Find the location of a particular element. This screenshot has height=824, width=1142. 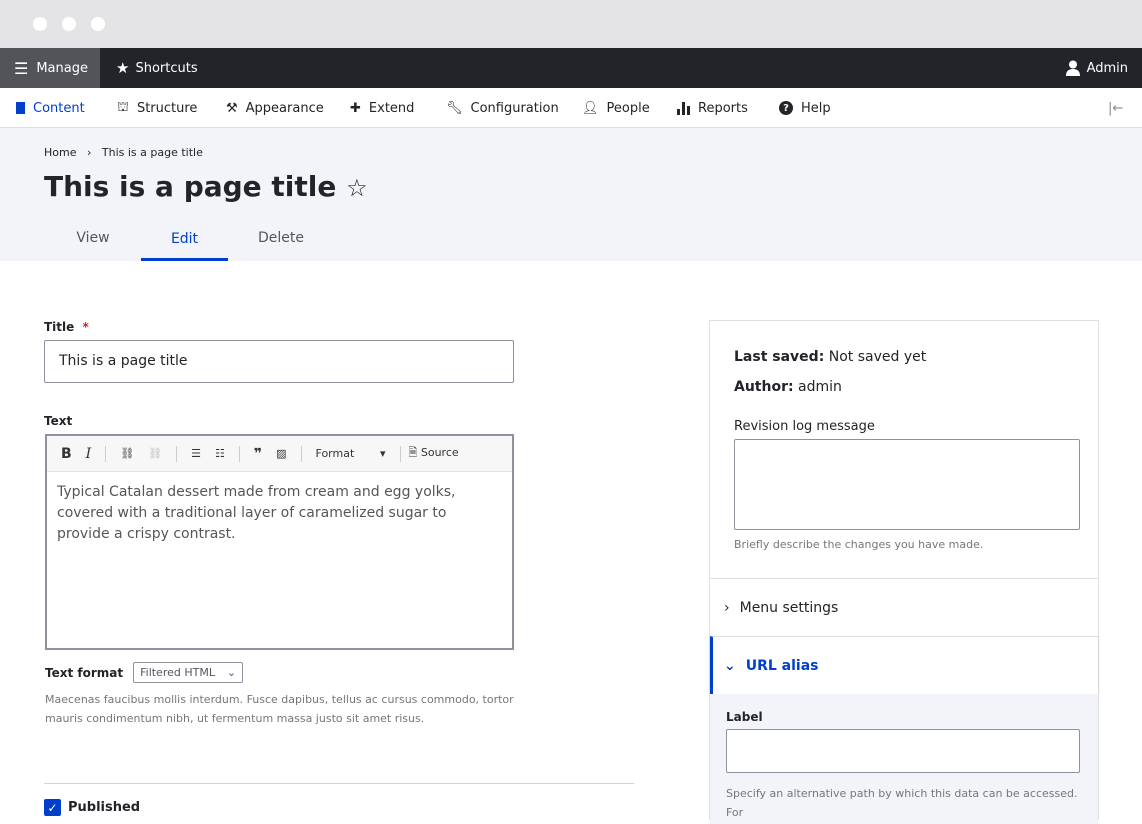

manage-button: ☰ Manage is located at coordinates (50, 68).